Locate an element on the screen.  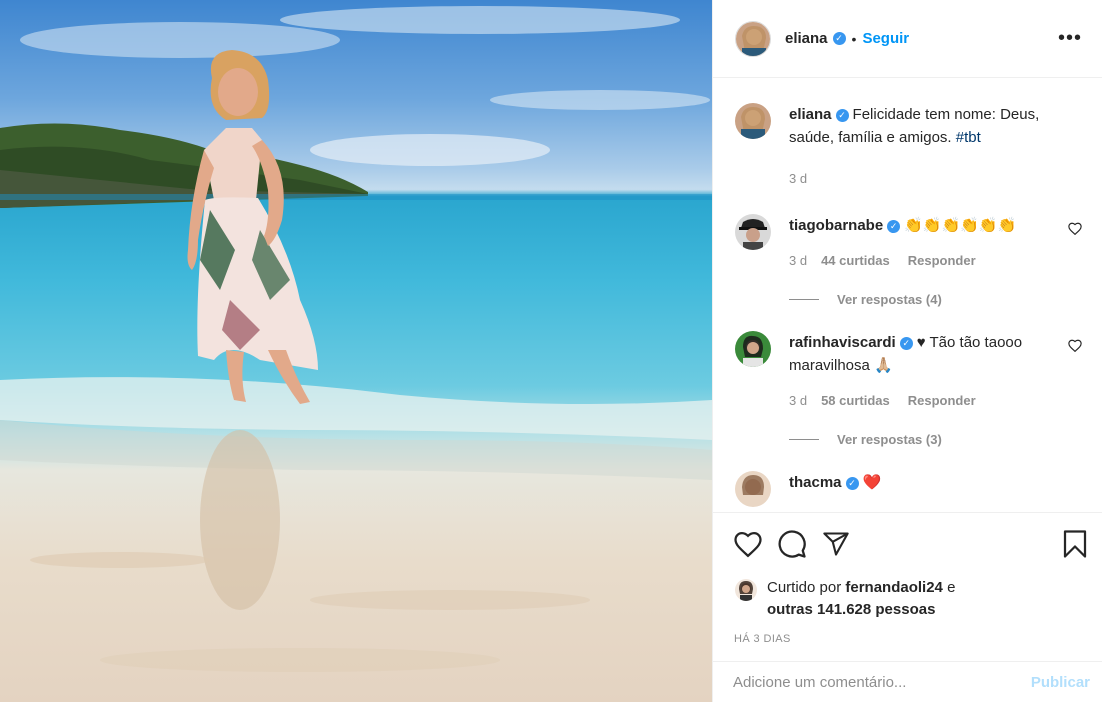
comment-icon is located at coordinates (792, 544).